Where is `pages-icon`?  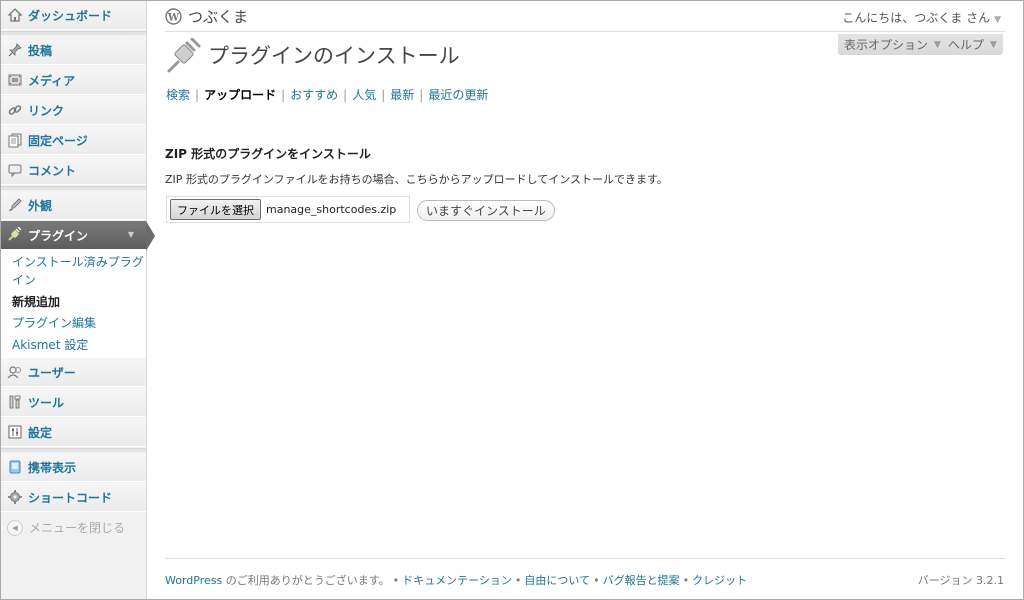 pages-icon is located at coordinates (15, 140).